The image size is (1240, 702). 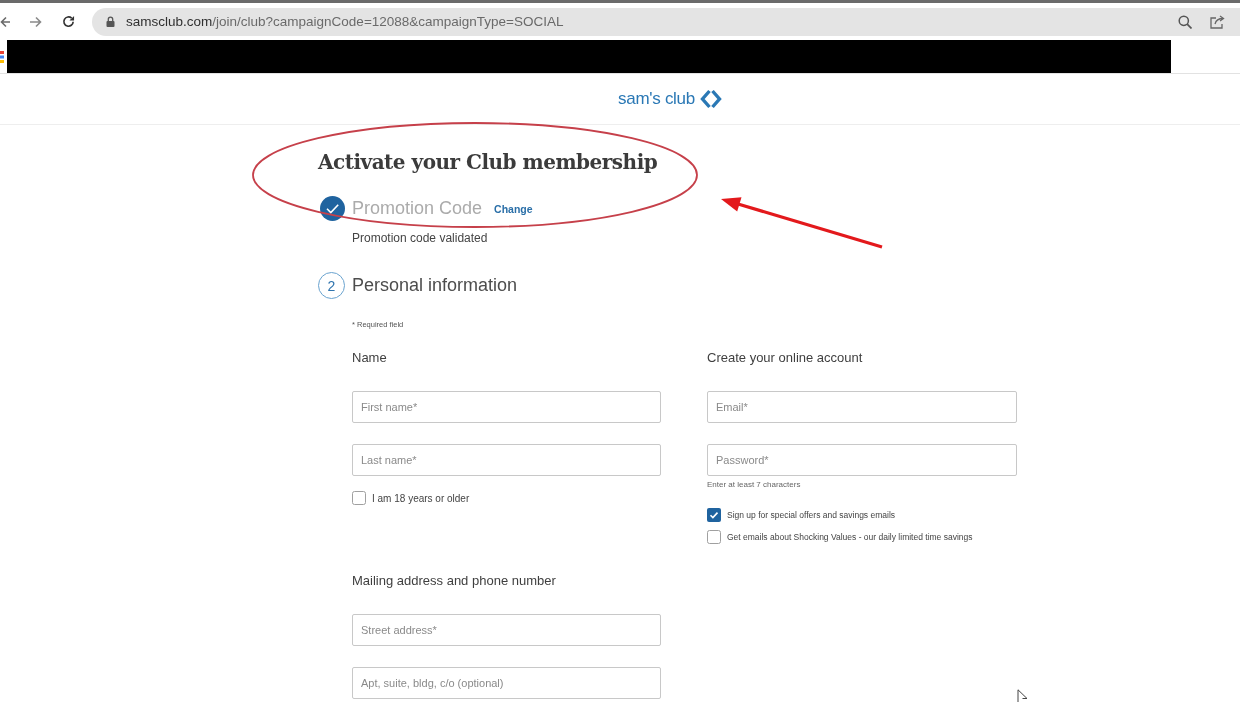 What do you see at coordinates (1022, 695) in the screenshot?
I see `cursor-icon` at bounding box center [1022, 695].